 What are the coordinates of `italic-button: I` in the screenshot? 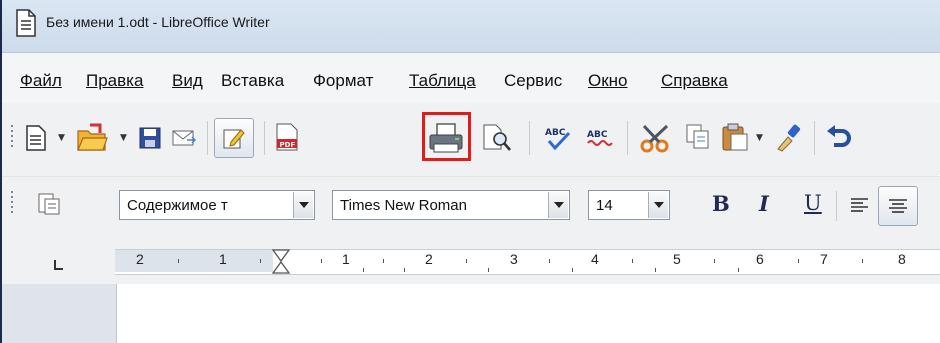 It's located at (764, 203).